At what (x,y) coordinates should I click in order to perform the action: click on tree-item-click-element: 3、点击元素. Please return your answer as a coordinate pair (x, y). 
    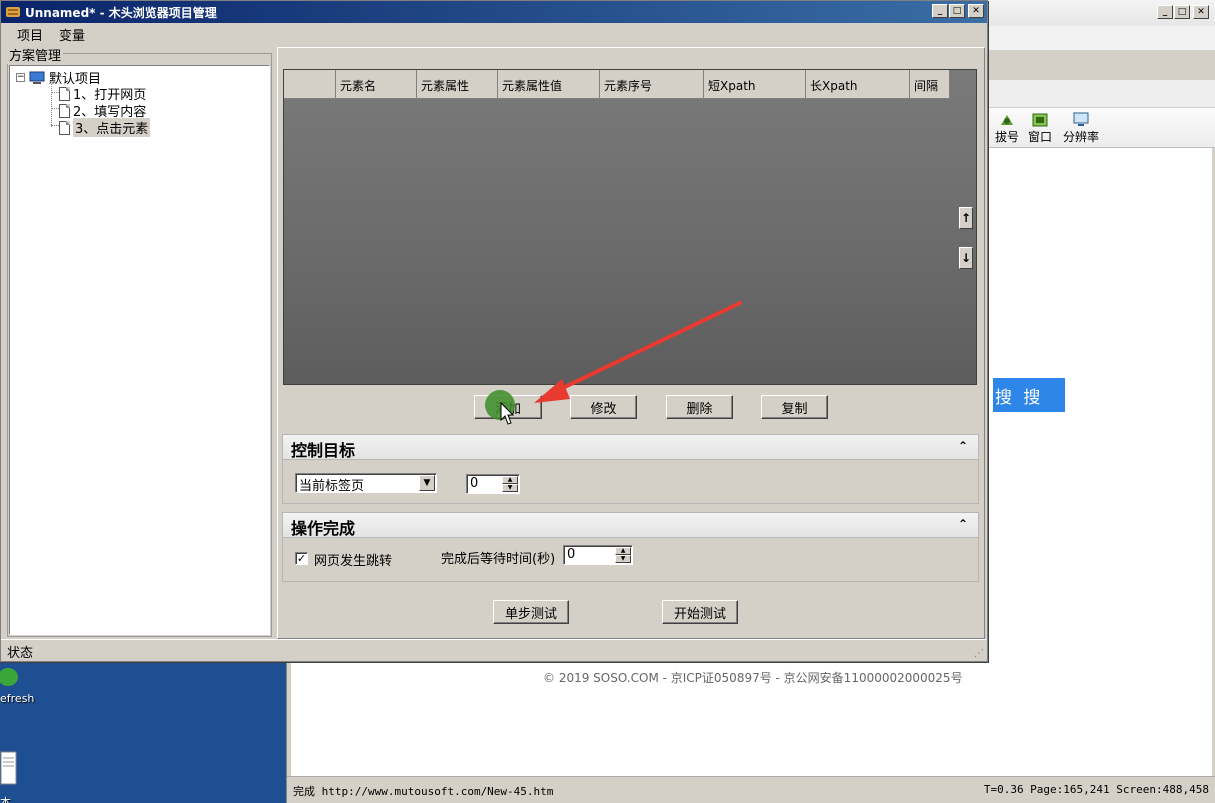
    Looking at the image, I should click on (105, 127).